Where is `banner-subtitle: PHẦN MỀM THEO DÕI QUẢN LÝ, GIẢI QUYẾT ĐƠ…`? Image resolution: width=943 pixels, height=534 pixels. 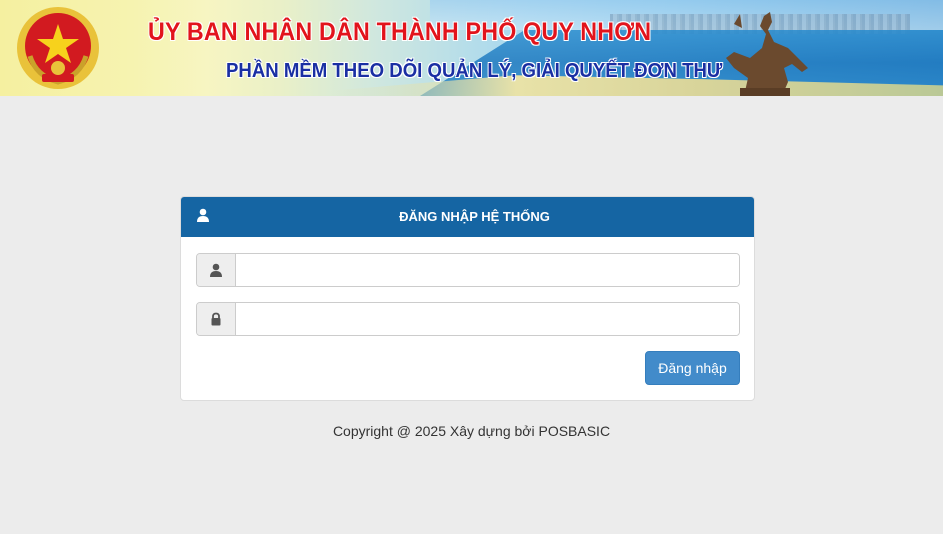
banner-subtitle: PHẦN MỀM THEO DÕI QUẢN LÝ, GIẢI QUYẾT ĐƠ… is located at coordinates (474, 71).